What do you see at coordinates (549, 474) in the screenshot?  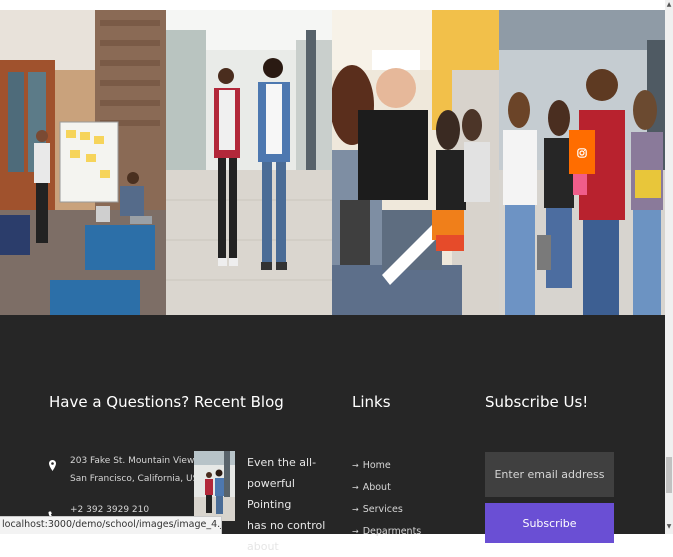 I see `email-input` at bounding box center [549, 474].